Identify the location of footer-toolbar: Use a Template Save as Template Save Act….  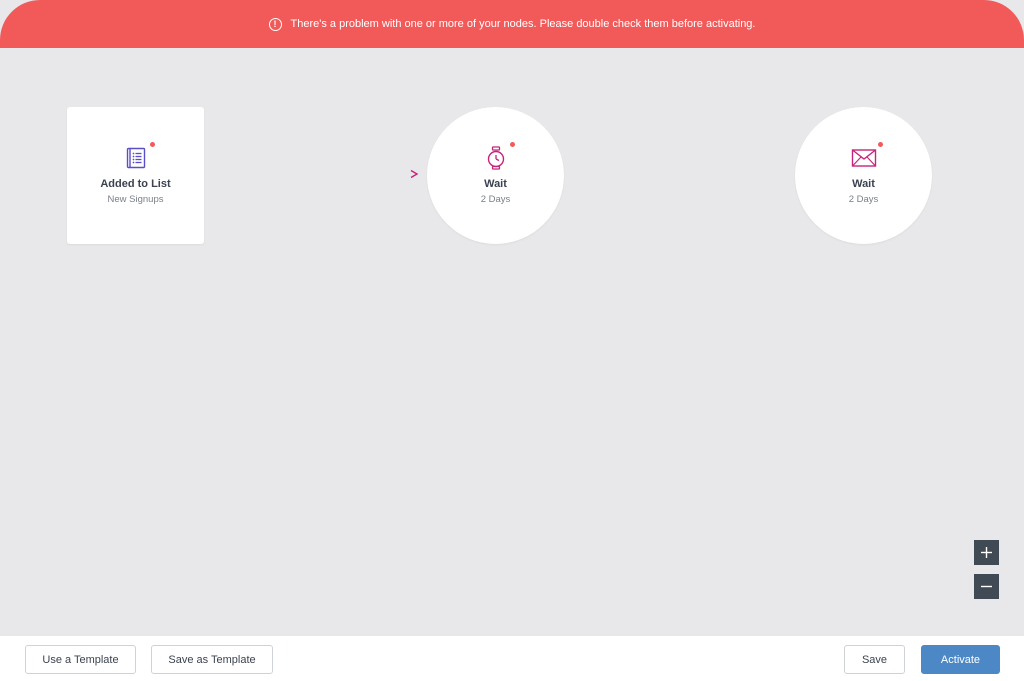
(512, 658).